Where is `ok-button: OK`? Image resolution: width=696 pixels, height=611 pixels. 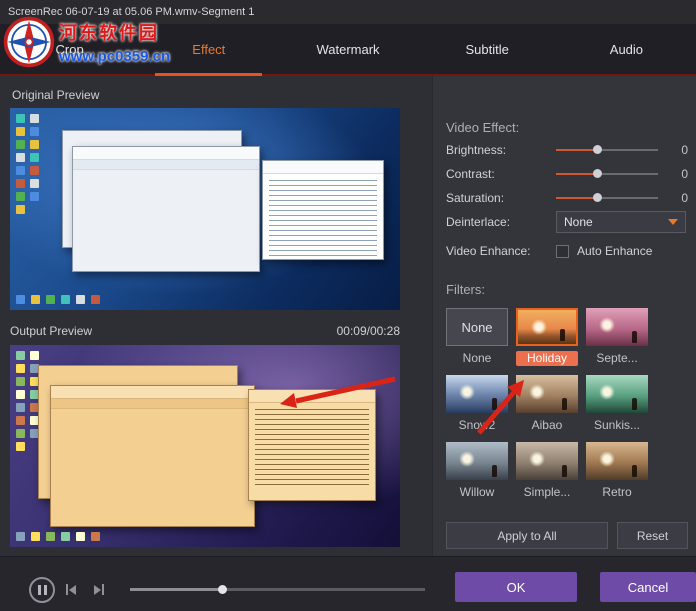
ok-button: OK is located at coordinates (516, 587).